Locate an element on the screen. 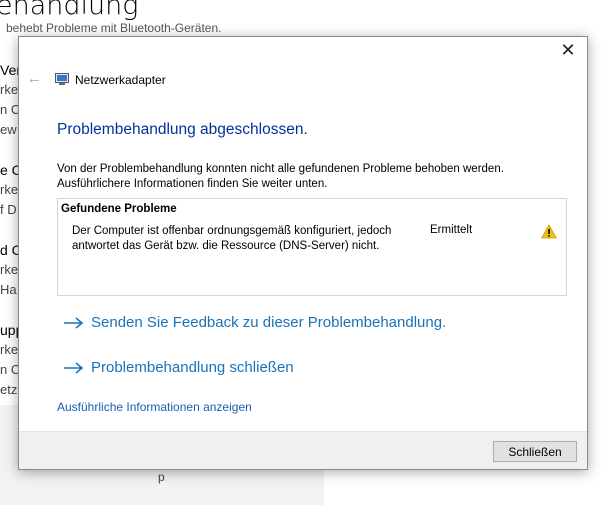 This screenshot has width=611, height=505. background-list-fragment: d C is located at coordinates (10, 250).